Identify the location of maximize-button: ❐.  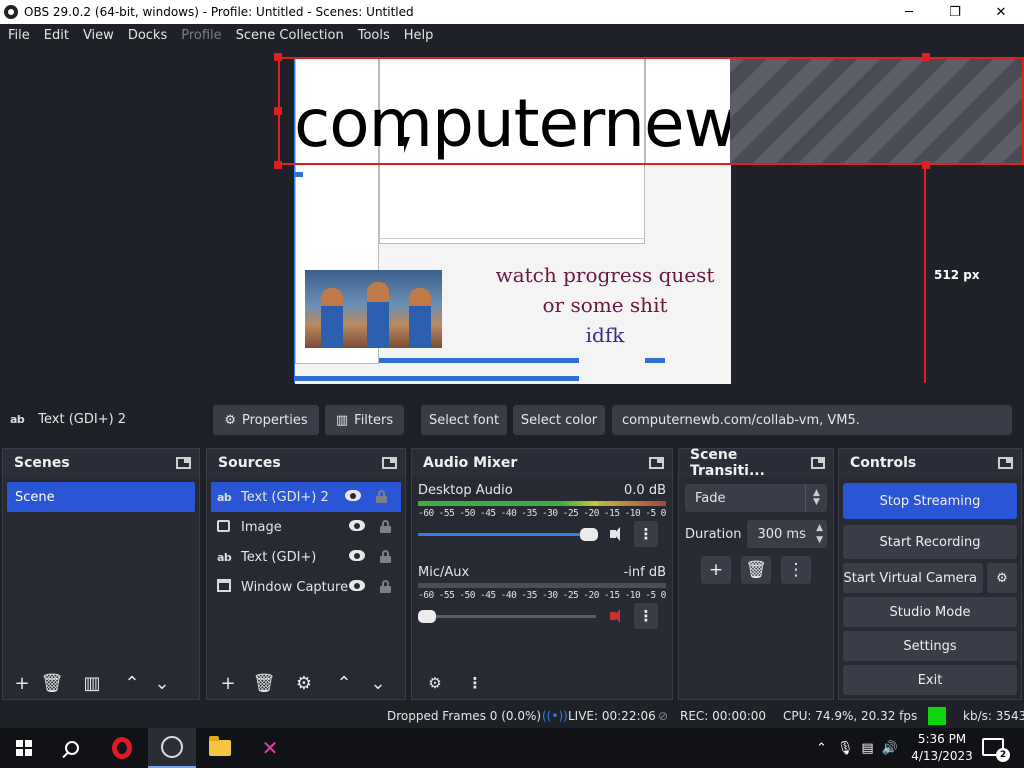
(955, 12).